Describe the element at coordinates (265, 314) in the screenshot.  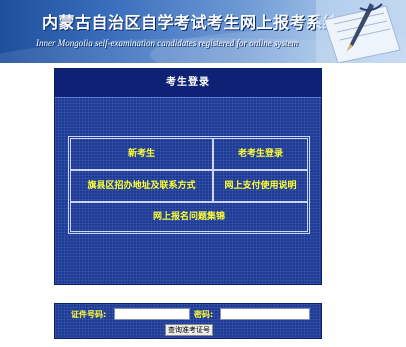
I see `password-input` at that location.